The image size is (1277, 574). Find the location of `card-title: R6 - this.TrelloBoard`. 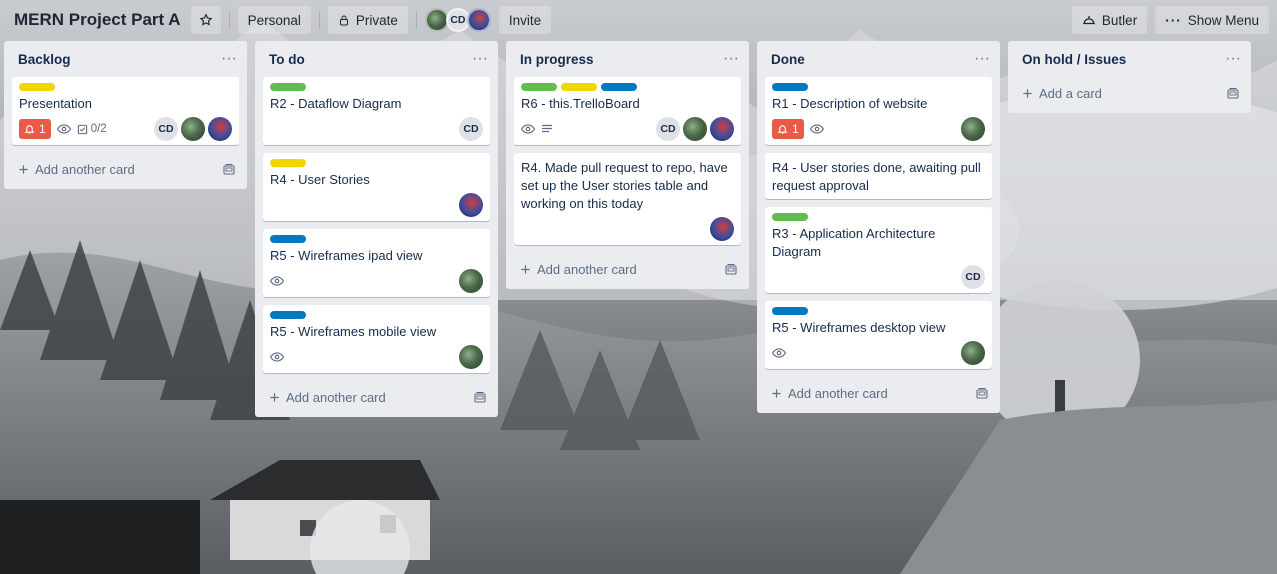

card-title: R6 - this.TrelloBoard is located at coordinates (580, 103).